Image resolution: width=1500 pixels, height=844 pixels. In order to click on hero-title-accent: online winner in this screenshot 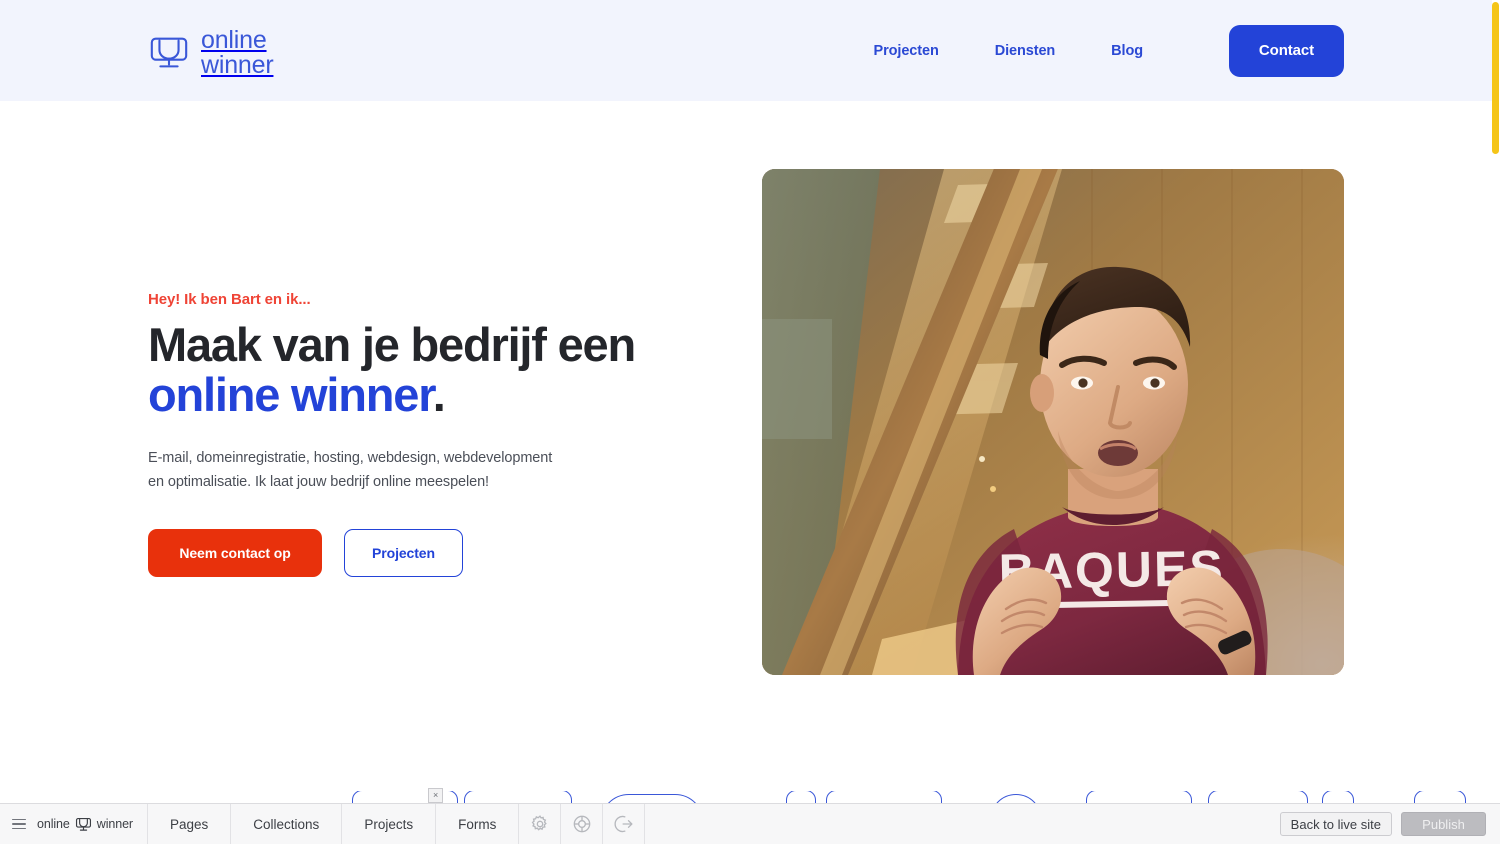, I will do `click(291, 394)`.